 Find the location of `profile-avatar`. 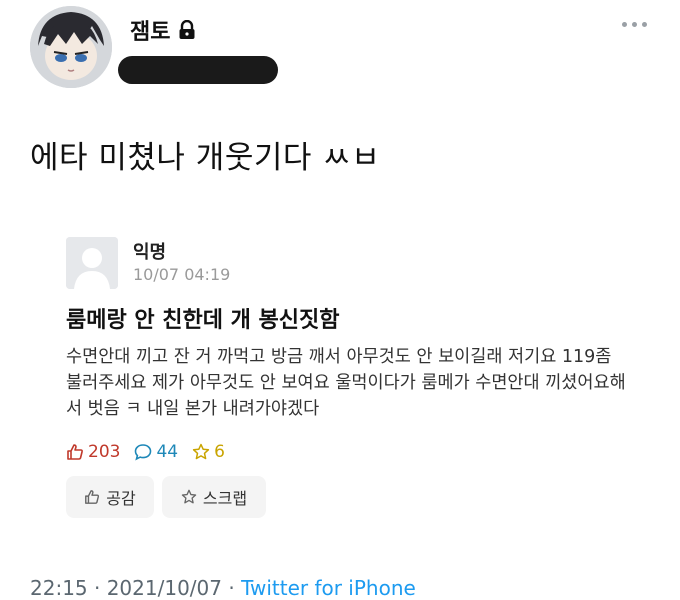

profile-avatar is located at coordinates (71, 47).